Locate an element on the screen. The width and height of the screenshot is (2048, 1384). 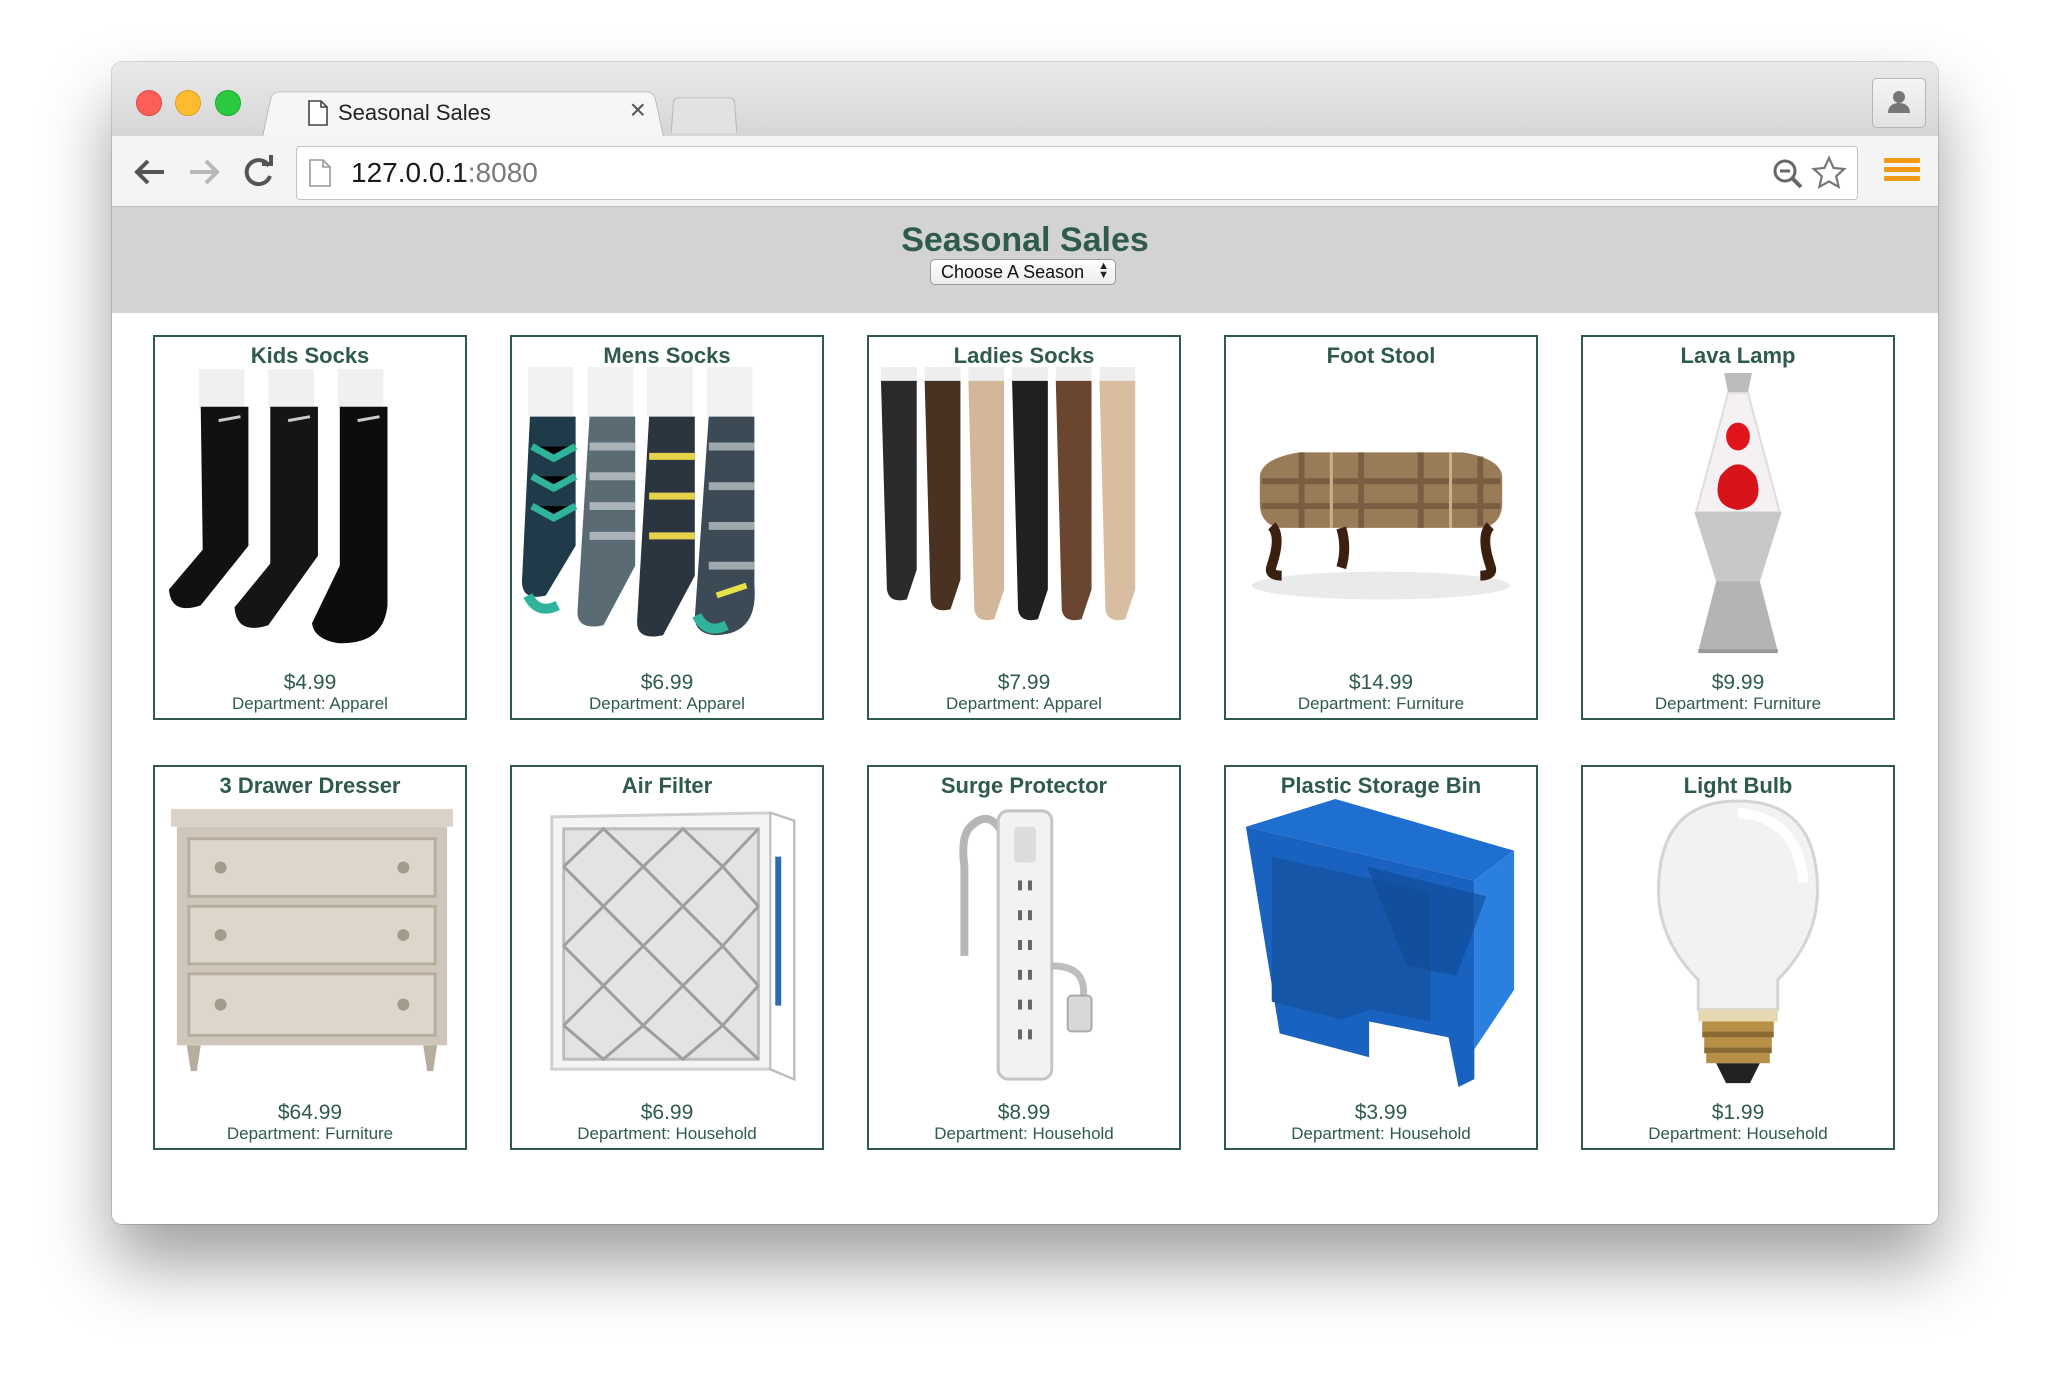
reload-button is located at coordinates (258, 172).